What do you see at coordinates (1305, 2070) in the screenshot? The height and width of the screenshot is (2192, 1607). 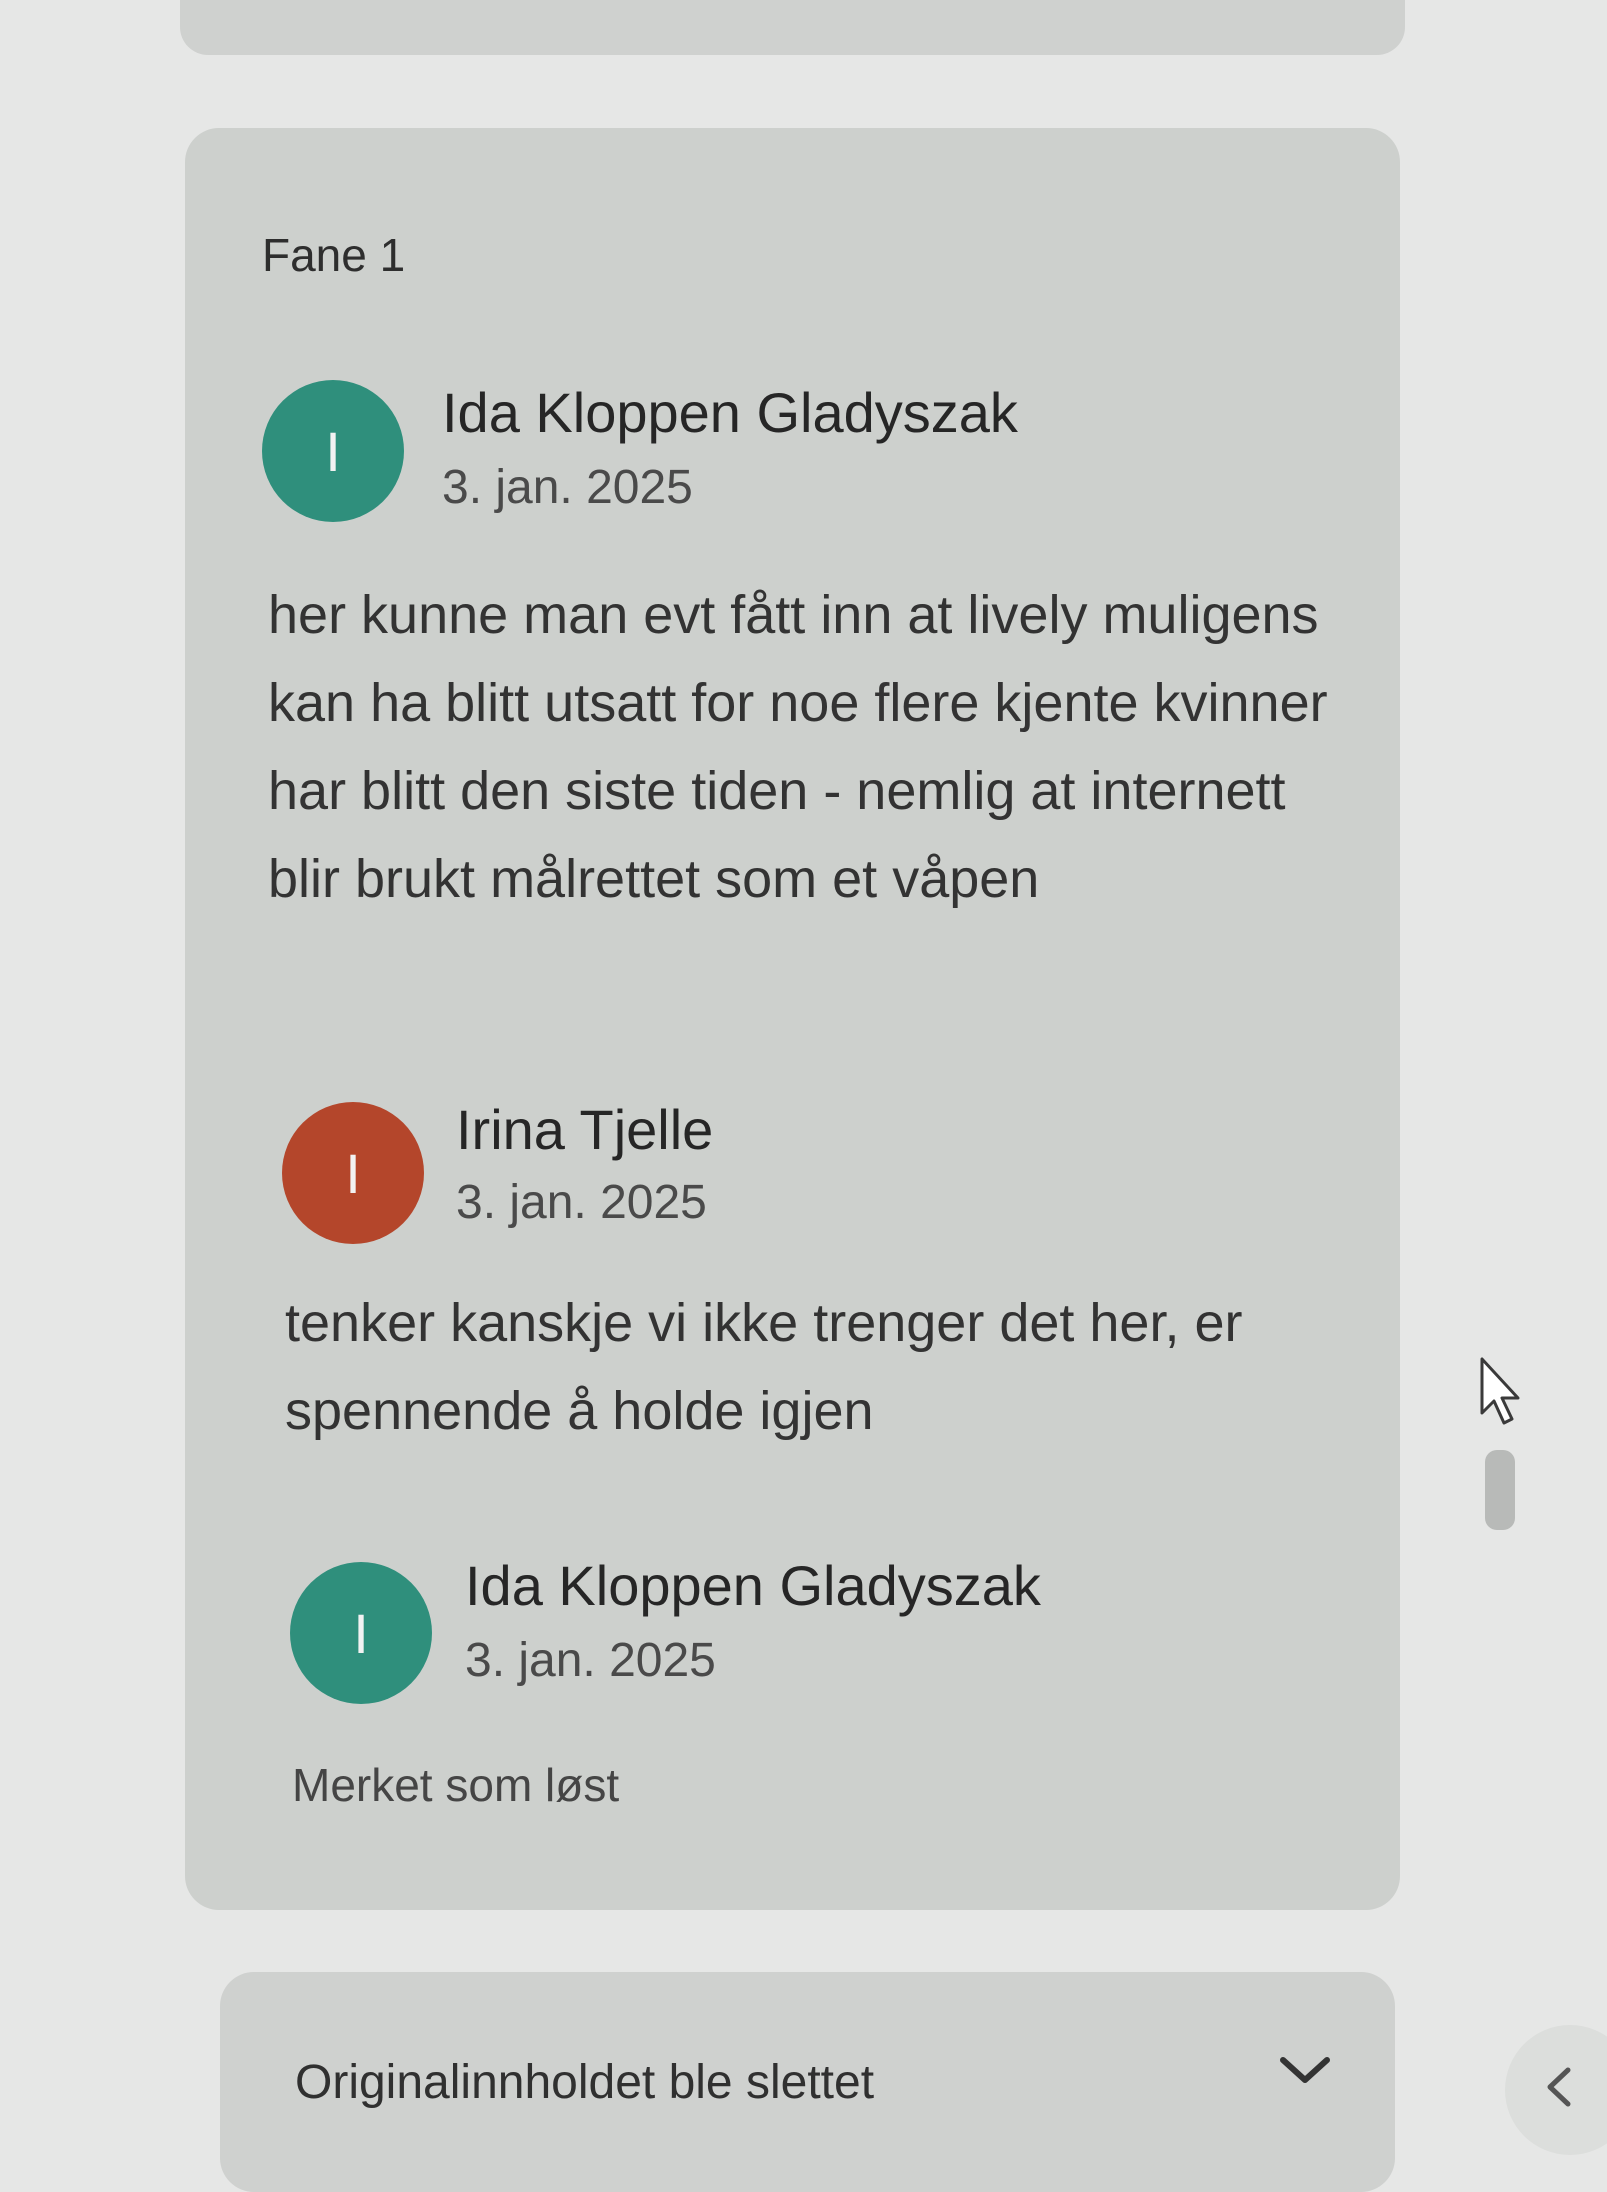 I see `chevron-down-icon` at bounding box center [1305, 2070].